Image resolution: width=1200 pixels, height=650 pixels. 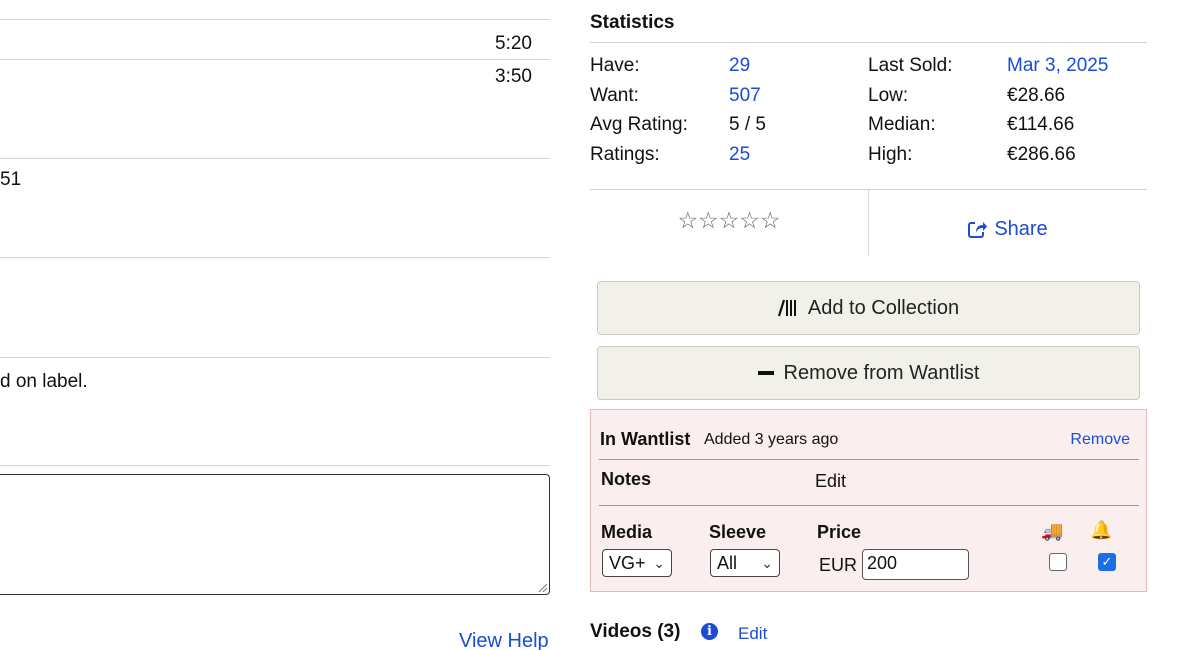 I want to click on stat-label-avg-rating: Avg Rating:, so click(x=639, y=125).